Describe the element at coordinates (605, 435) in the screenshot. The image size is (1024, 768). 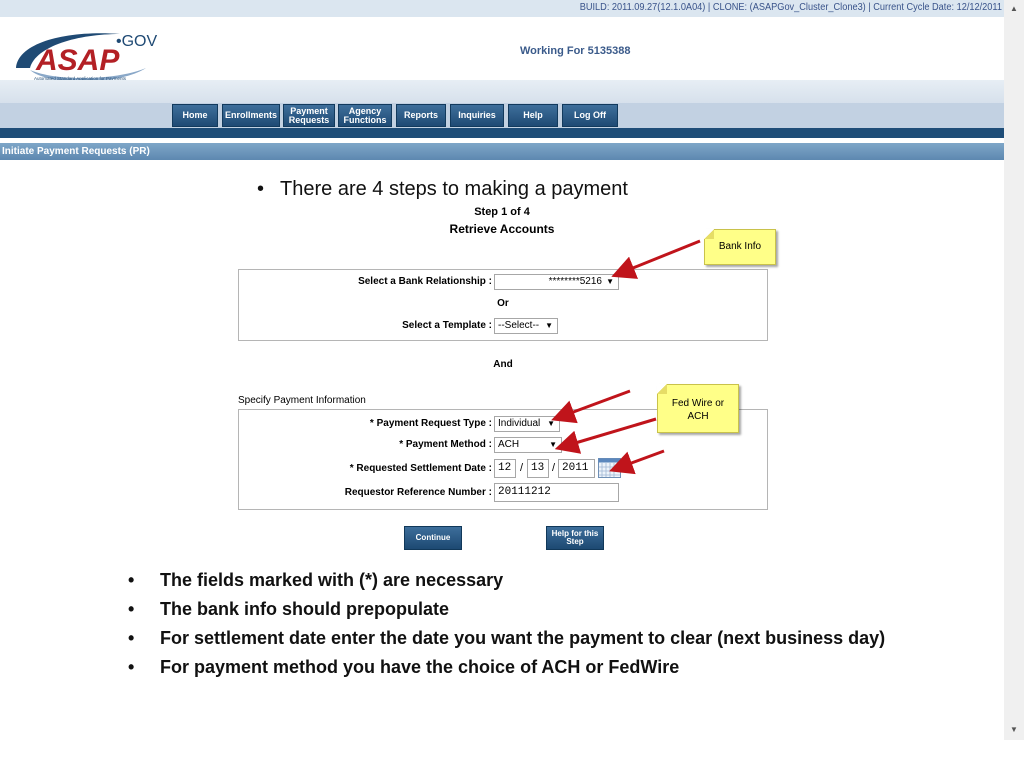
I see `arrow-to-payment-method` at that location.